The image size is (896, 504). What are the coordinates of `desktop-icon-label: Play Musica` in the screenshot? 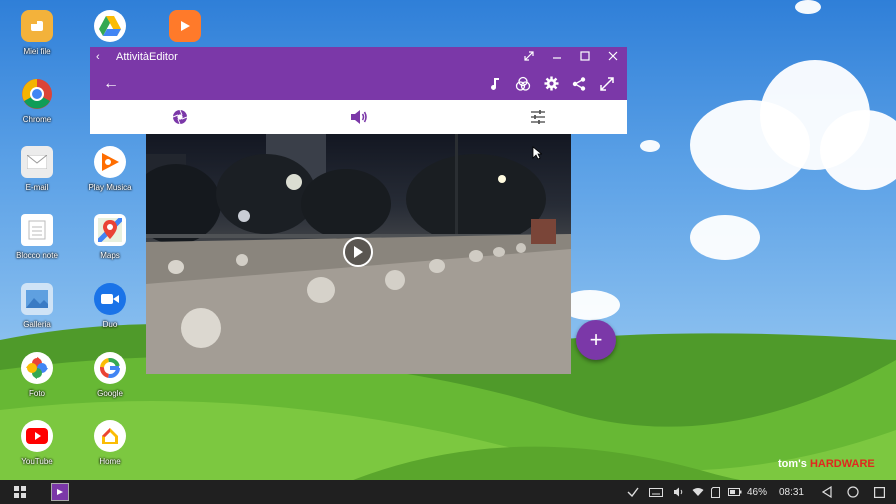 It's located at (110, 187).